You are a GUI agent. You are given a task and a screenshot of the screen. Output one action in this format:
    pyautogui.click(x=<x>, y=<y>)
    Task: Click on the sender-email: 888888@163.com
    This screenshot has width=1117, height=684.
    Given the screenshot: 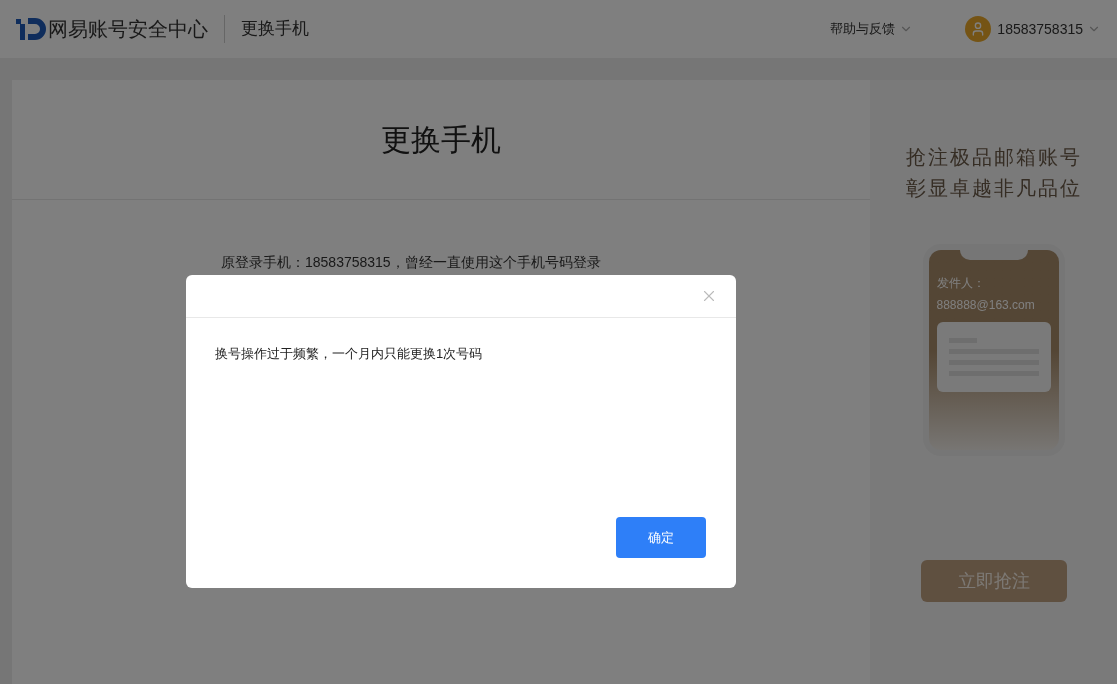 What is the action you would take?
    pyautogui.click(x=986, y=305)
    